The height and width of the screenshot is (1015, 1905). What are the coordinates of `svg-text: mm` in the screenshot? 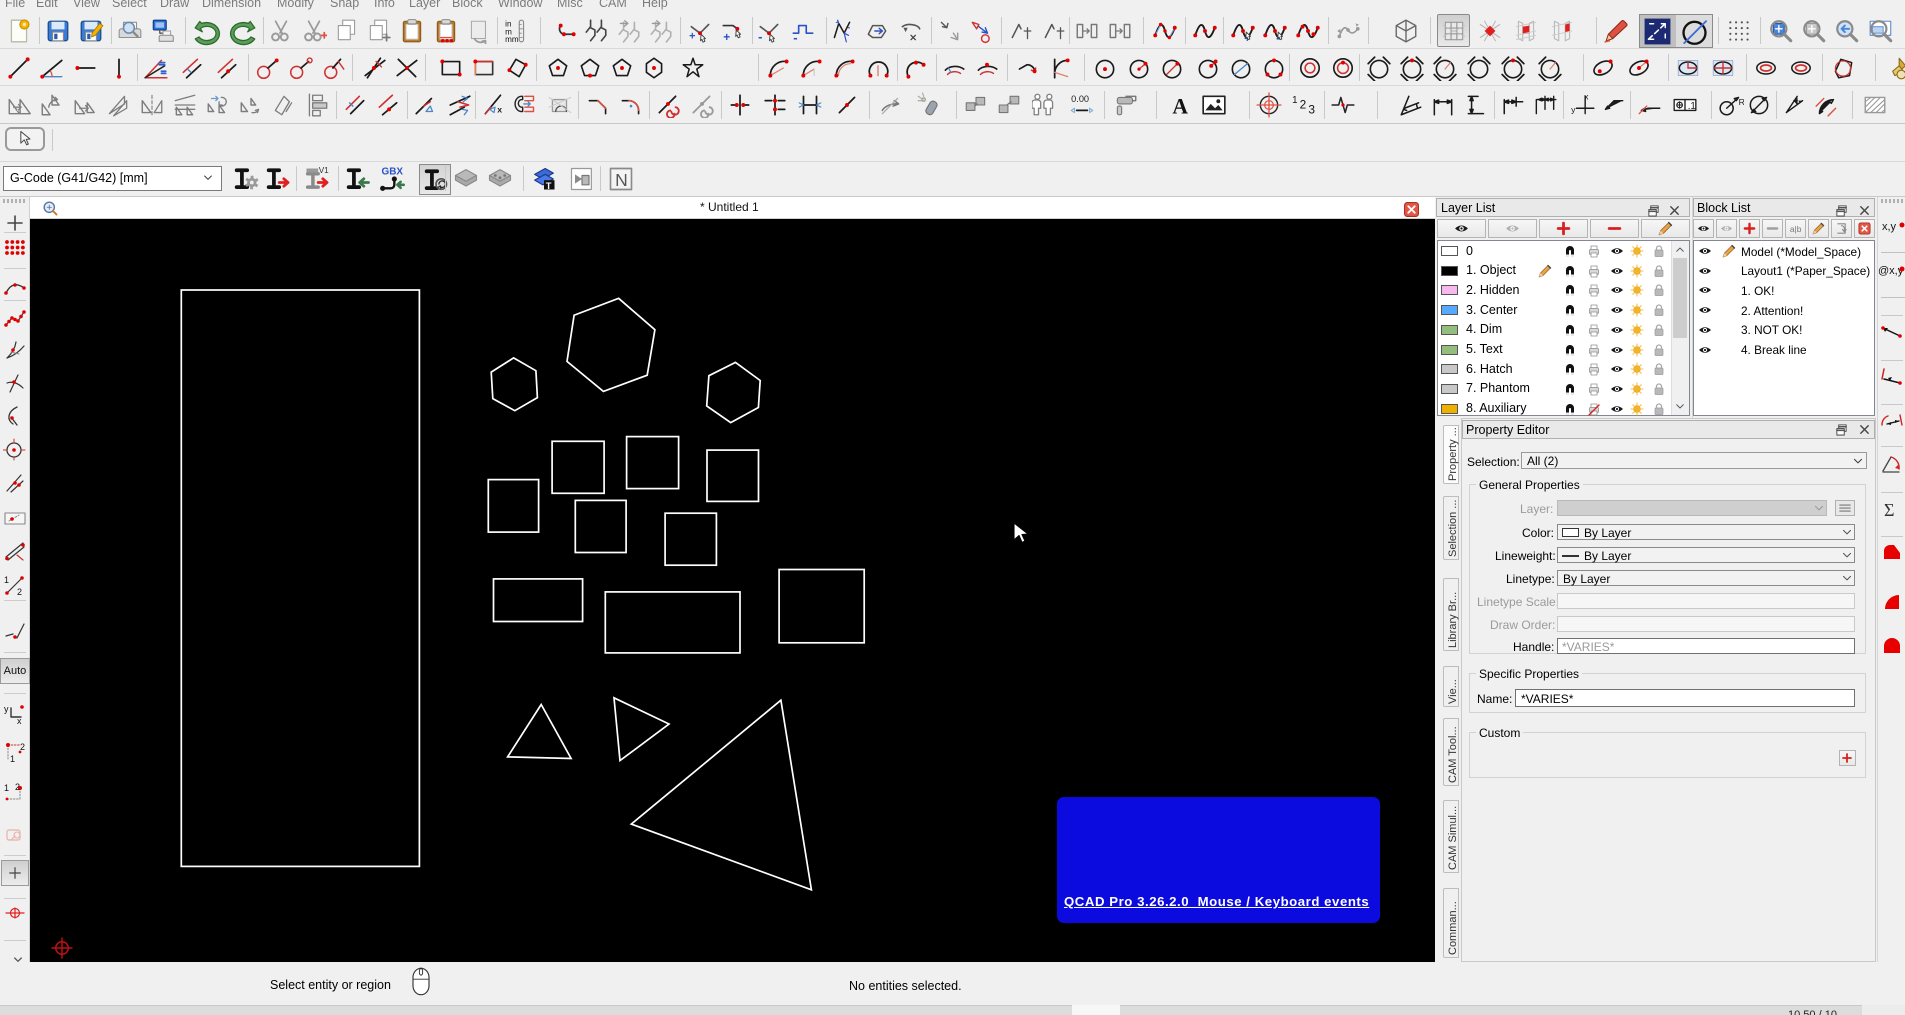 It's located at (512, 39).